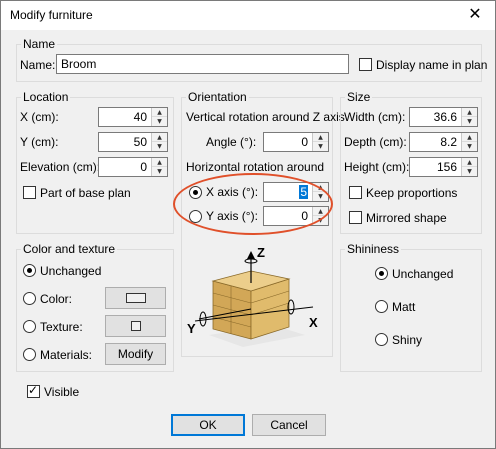 This screenshot has height=449, width=496. Describe the element at coordinates (51, 15) in the screenshot. I see `window-title: Modify furniture` at that location.